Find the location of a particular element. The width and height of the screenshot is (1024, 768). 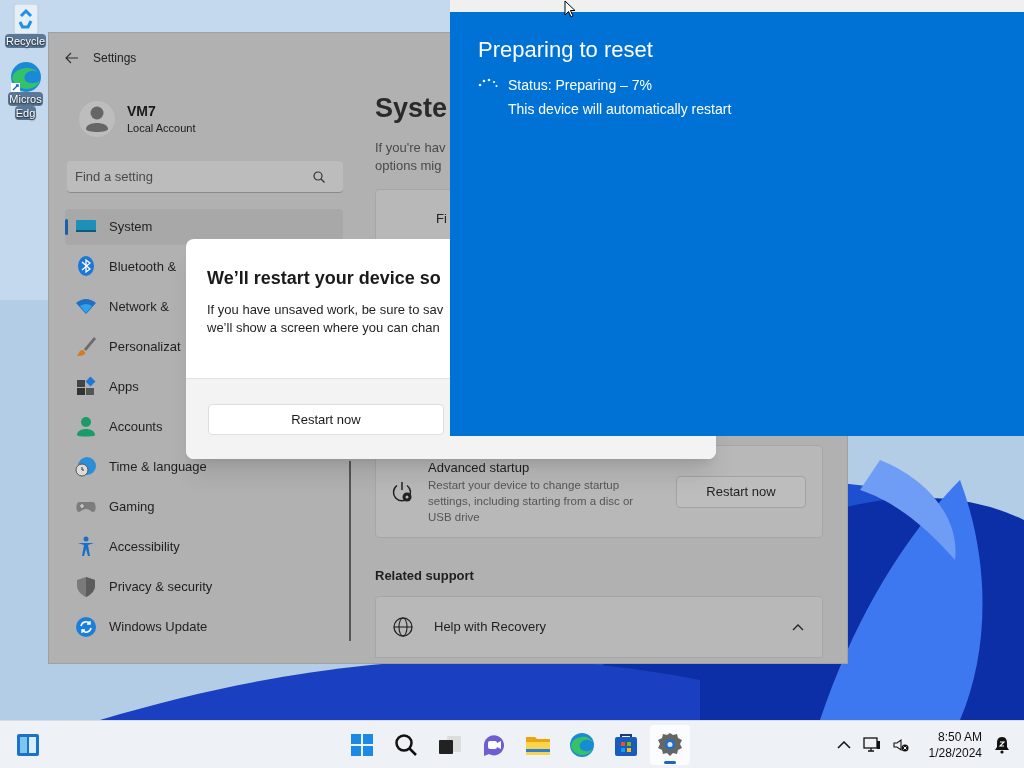

section-heading: Related support is located at coordinates (424, 576).